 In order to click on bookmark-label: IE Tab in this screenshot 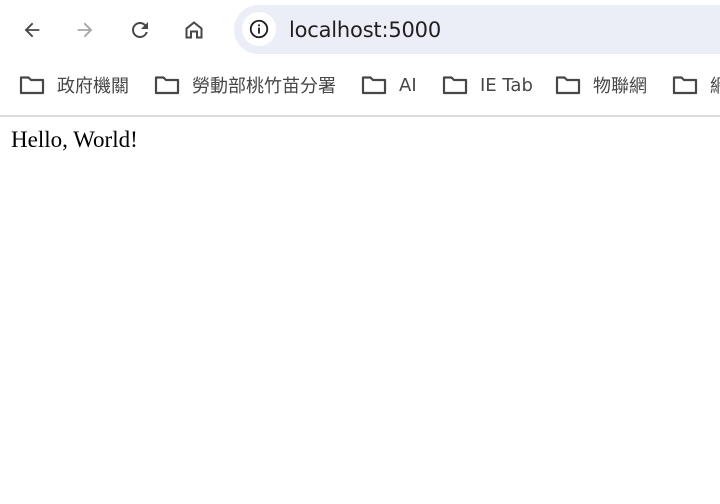, I will do `click(506, 85)`.